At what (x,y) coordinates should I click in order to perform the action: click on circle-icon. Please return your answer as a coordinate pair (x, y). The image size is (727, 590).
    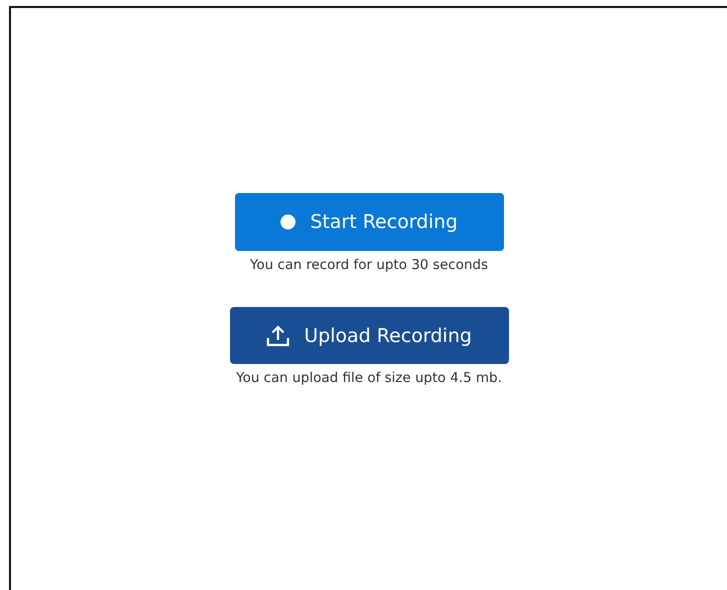
    Looking at the image, I should click on (288, 222).